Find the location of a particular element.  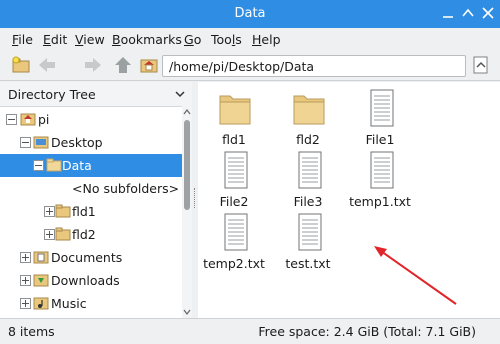

back-button is located at coordinates (47, 65).